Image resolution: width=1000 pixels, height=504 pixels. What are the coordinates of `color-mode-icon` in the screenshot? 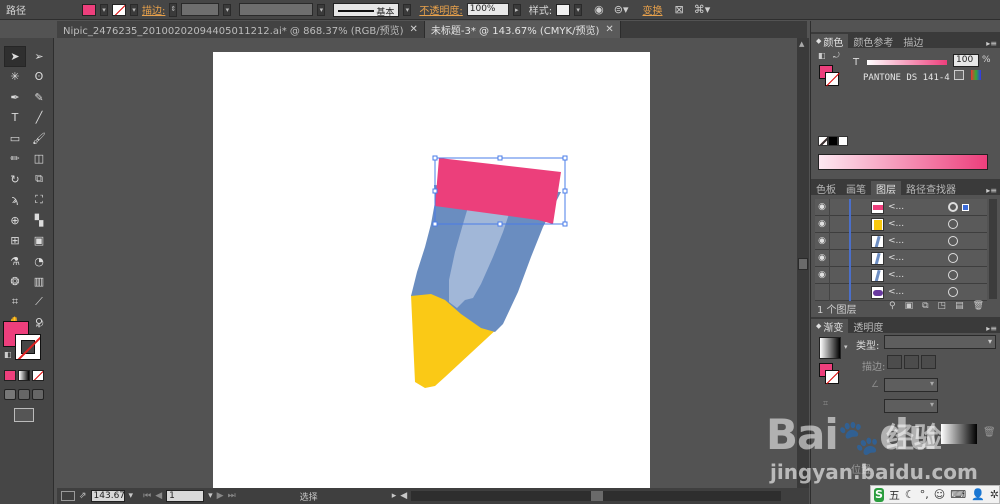 It's located at (976, 75).